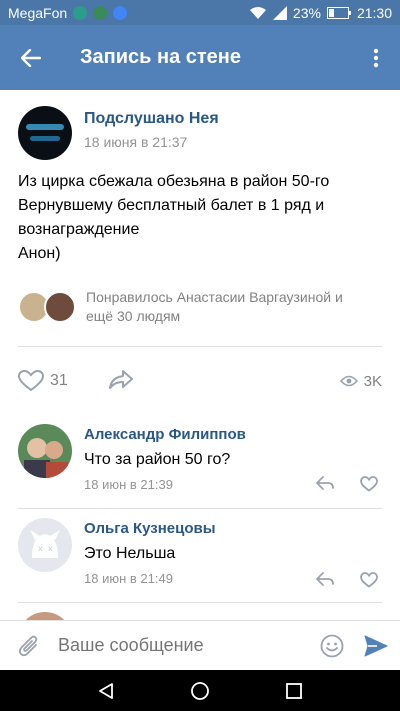  I want to click on system-navigation-bar, so click(200, 690).